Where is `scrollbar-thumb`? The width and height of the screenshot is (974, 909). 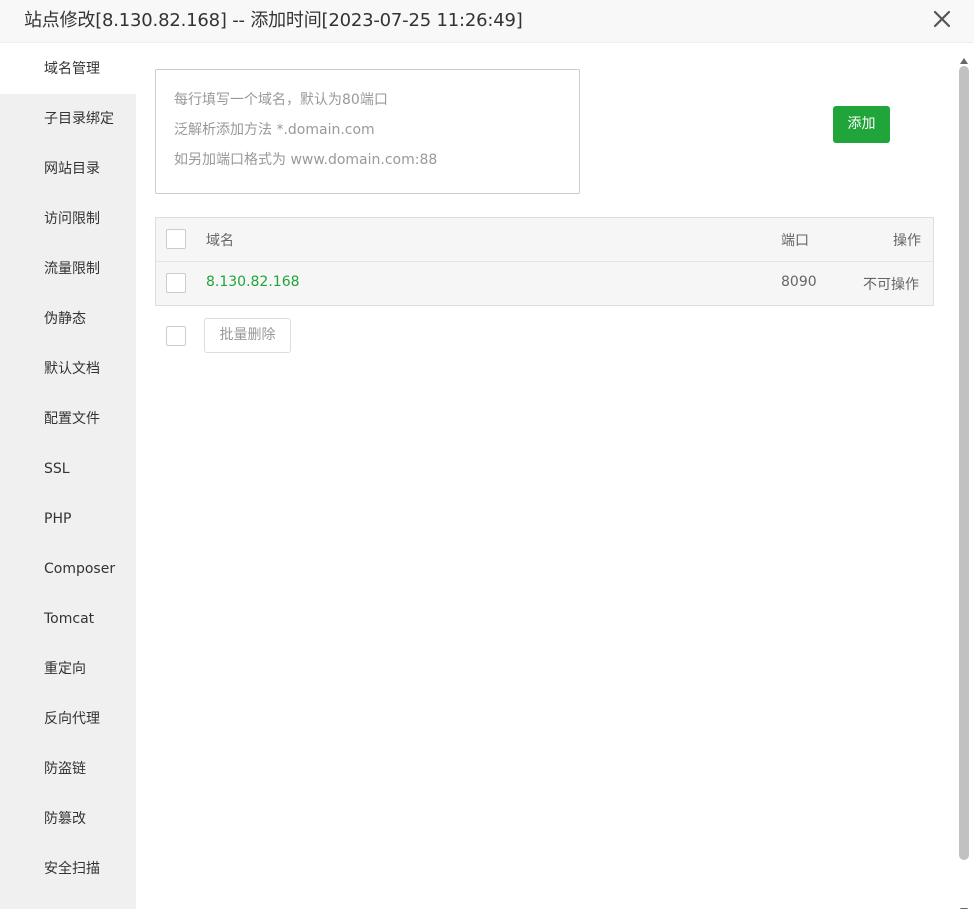
scrollbar-thumb is located at coordinates (964, 463).